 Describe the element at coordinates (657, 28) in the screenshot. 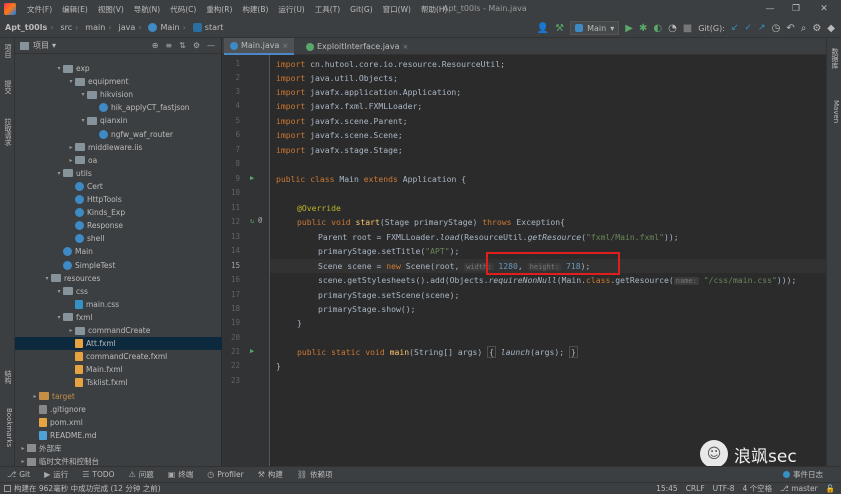

I see `coverage-icon: ◐` at that location.